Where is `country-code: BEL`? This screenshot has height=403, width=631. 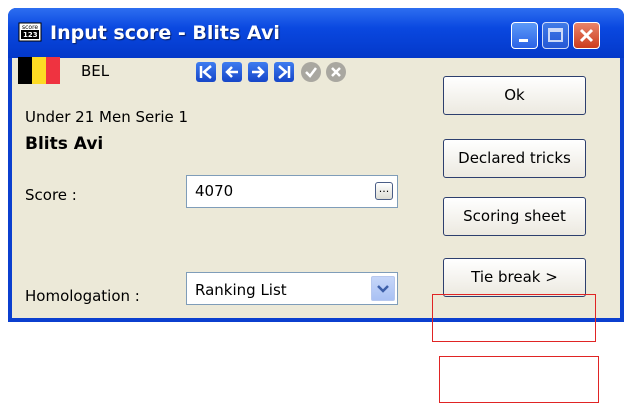 country-code: BEL is located at coordinates (95, 71).